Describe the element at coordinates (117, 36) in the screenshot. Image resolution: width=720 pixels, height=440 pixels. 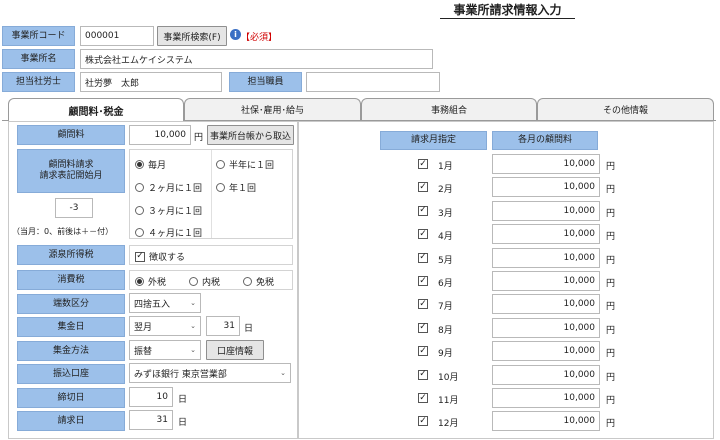
I see `office-code-input: 000001` at that location.